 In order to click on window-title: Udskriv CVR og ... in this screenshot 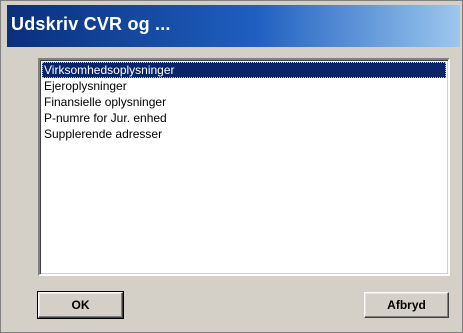, I will do `click(91, 24)`.